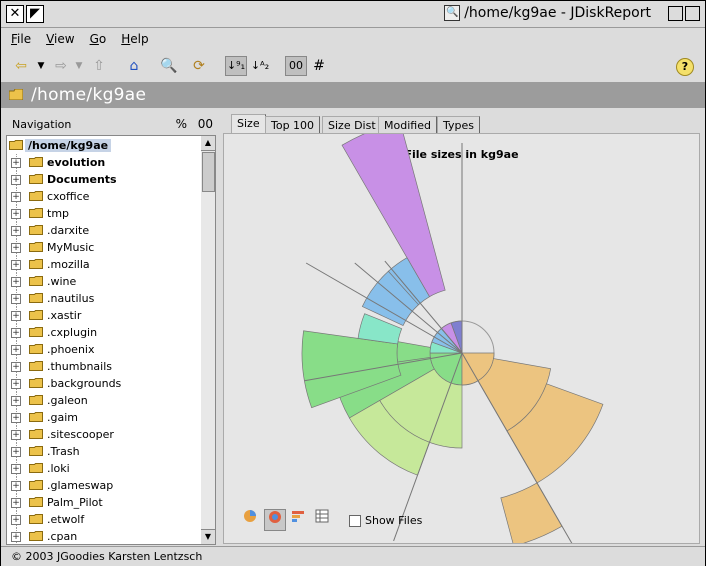 This screenshot has height=566, width=706. I want to click on menu-help: Help, so click(132, 37).